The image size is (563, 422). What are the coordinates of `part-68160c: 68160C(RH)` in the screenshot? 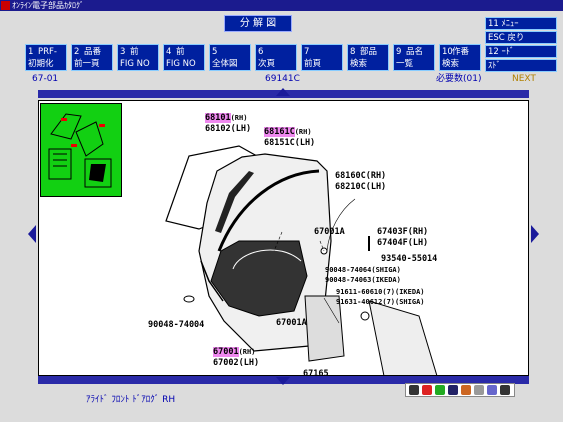 It's located at (360, 176).